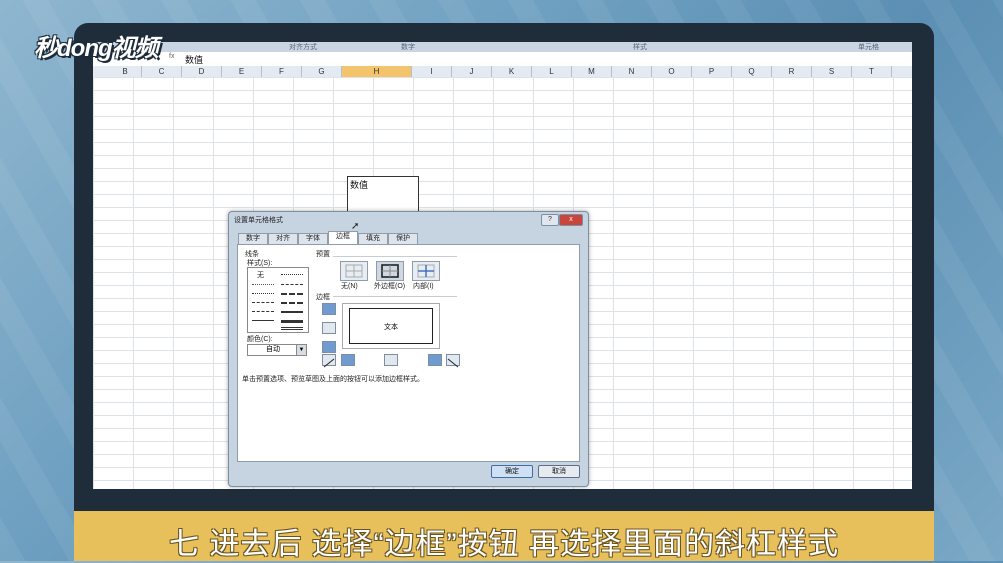  Describe the element at coordinates (282, 71) in the screenshot. I see `column-header-f: F` at that location.